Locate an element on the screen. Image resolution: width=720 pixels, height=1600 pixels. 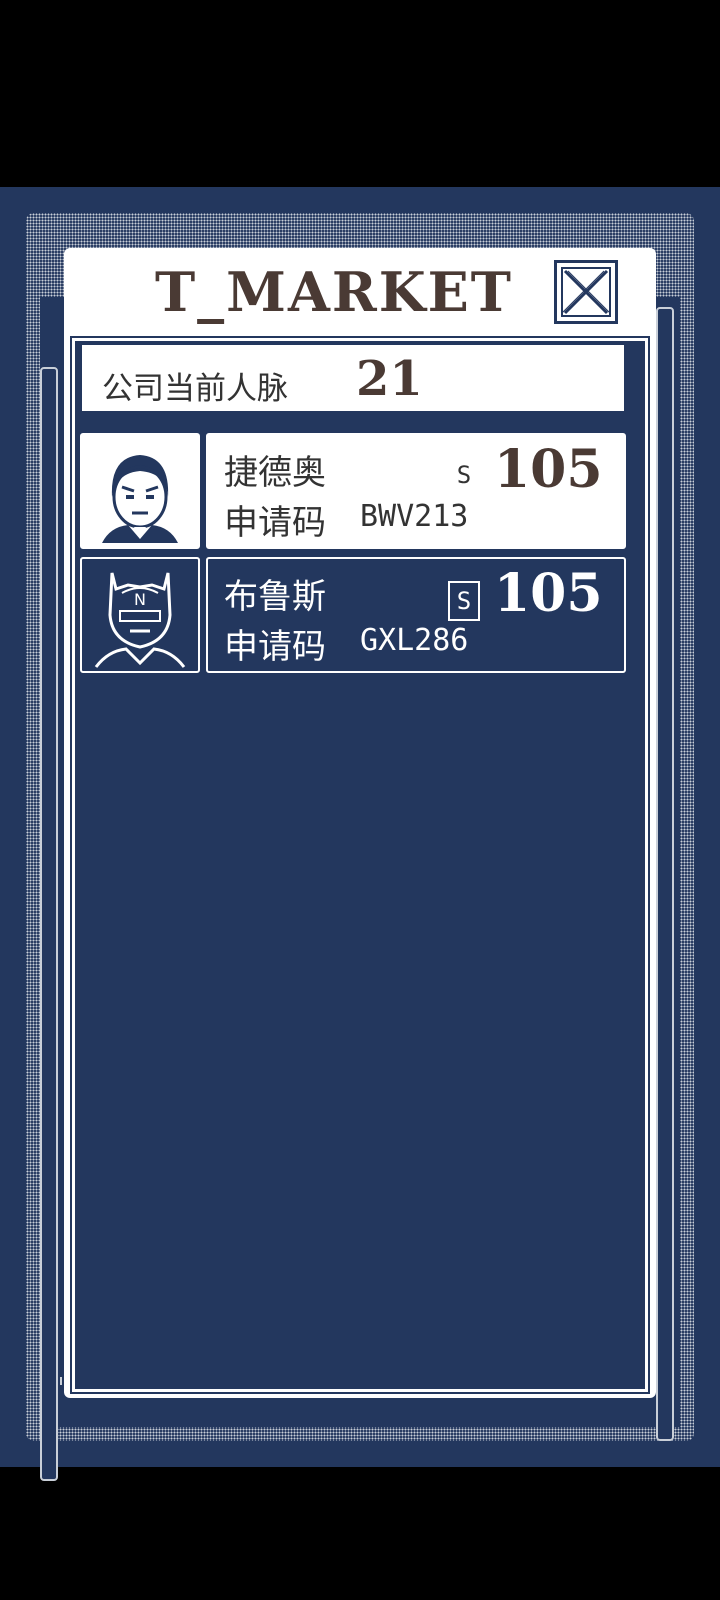
panel-title: T_MARKET is located at coordinates (333, 292).